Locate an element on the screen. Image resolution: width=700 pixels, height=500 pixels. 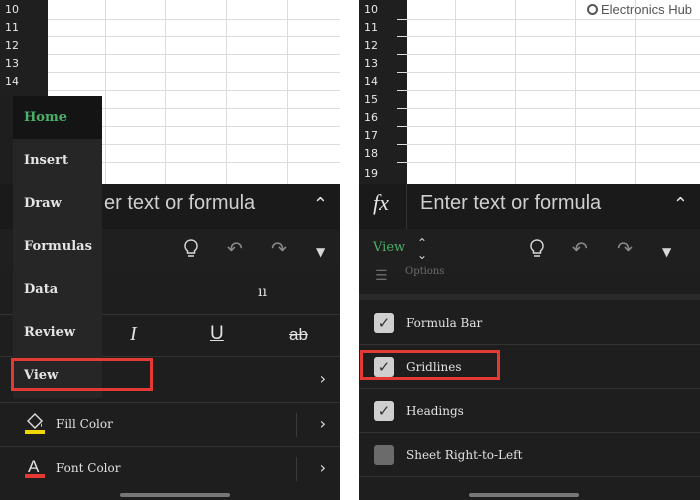
font-color-row: A Font Color › is located at coordinates (170, 469).